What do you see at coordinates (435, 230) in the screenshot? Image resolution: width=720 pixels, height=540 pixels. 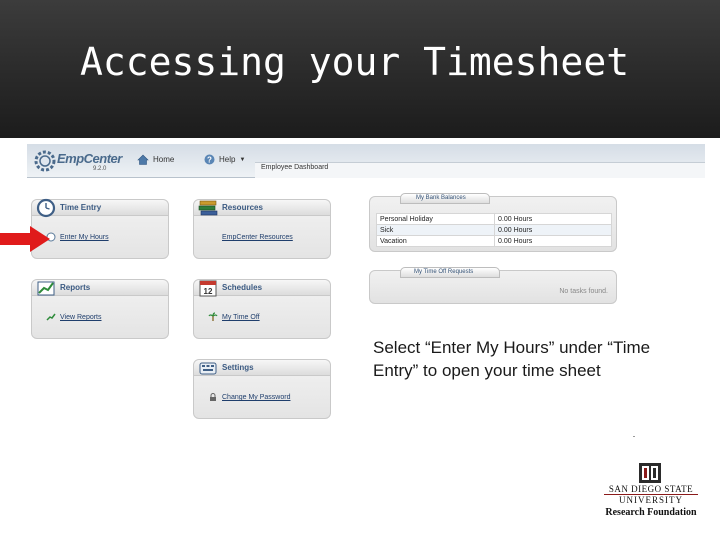 I see `balance-name: Sick` at bounding box center [435, 230].